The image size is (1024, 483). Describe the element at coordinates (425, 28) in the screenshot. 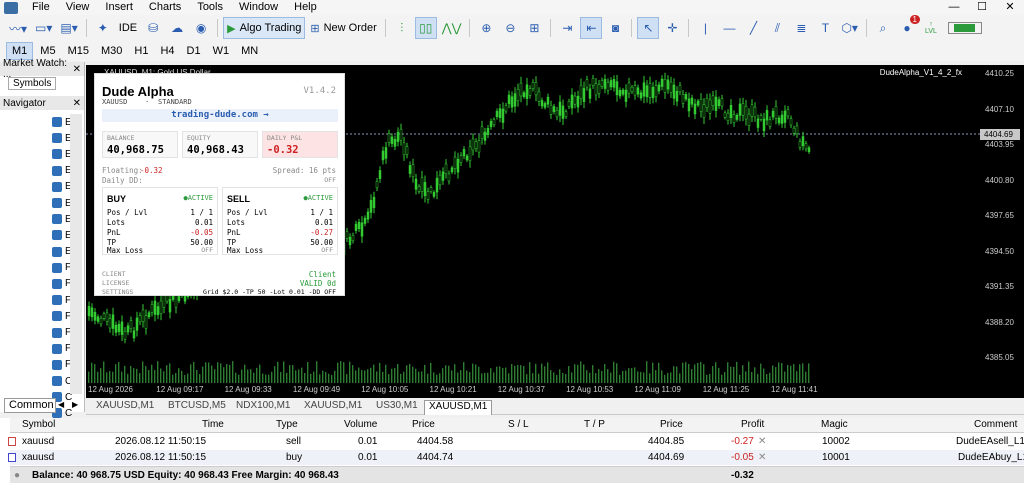

I see `candlestick-icon: ▯▯` at that location.